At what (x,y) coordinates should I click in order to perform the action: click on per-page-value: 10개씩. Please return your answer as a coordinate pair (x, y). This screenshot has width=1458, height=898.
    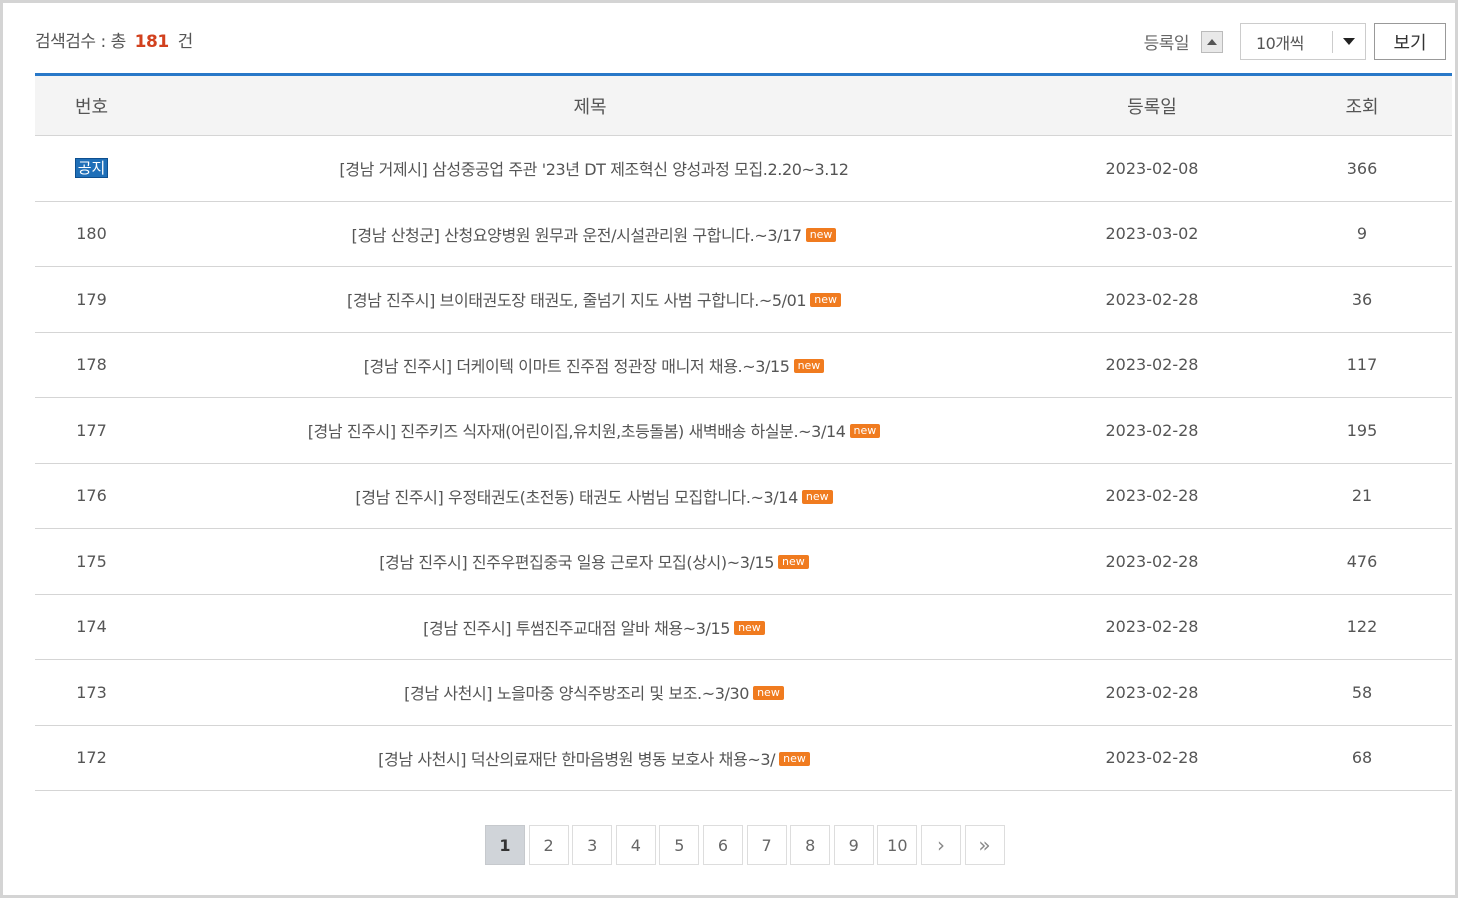
    Looking at the image, I should click on (1280, 43).